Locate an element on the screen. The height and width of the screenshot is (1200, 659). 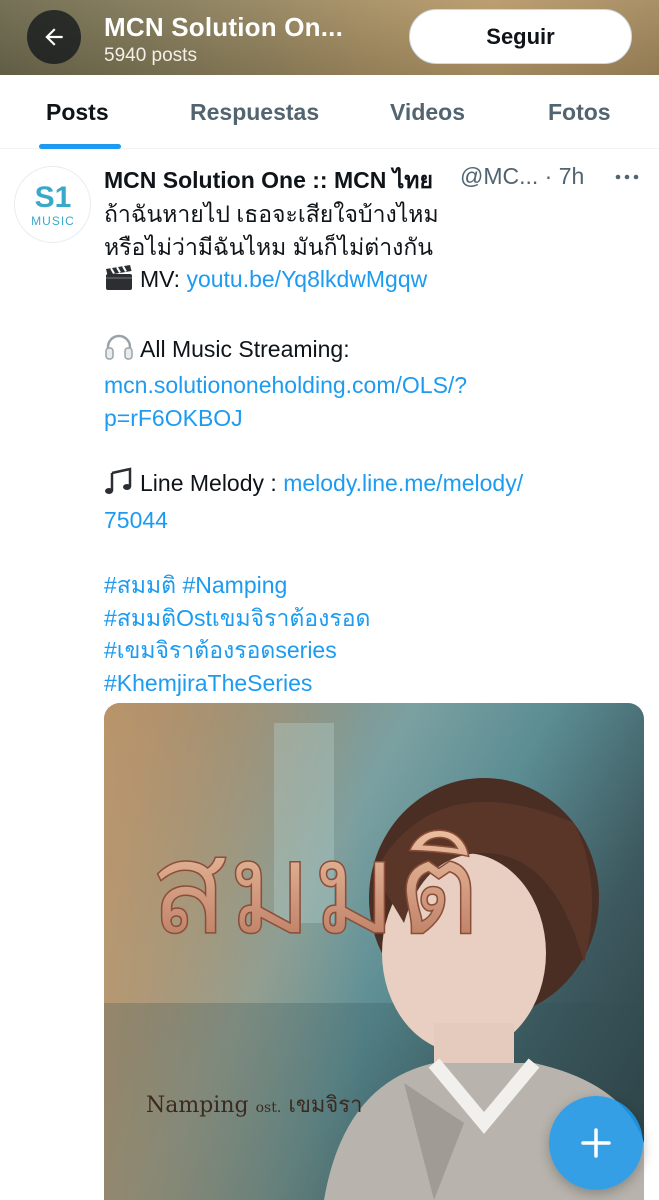
music-notes-icon is located at coordinates (119, 485).